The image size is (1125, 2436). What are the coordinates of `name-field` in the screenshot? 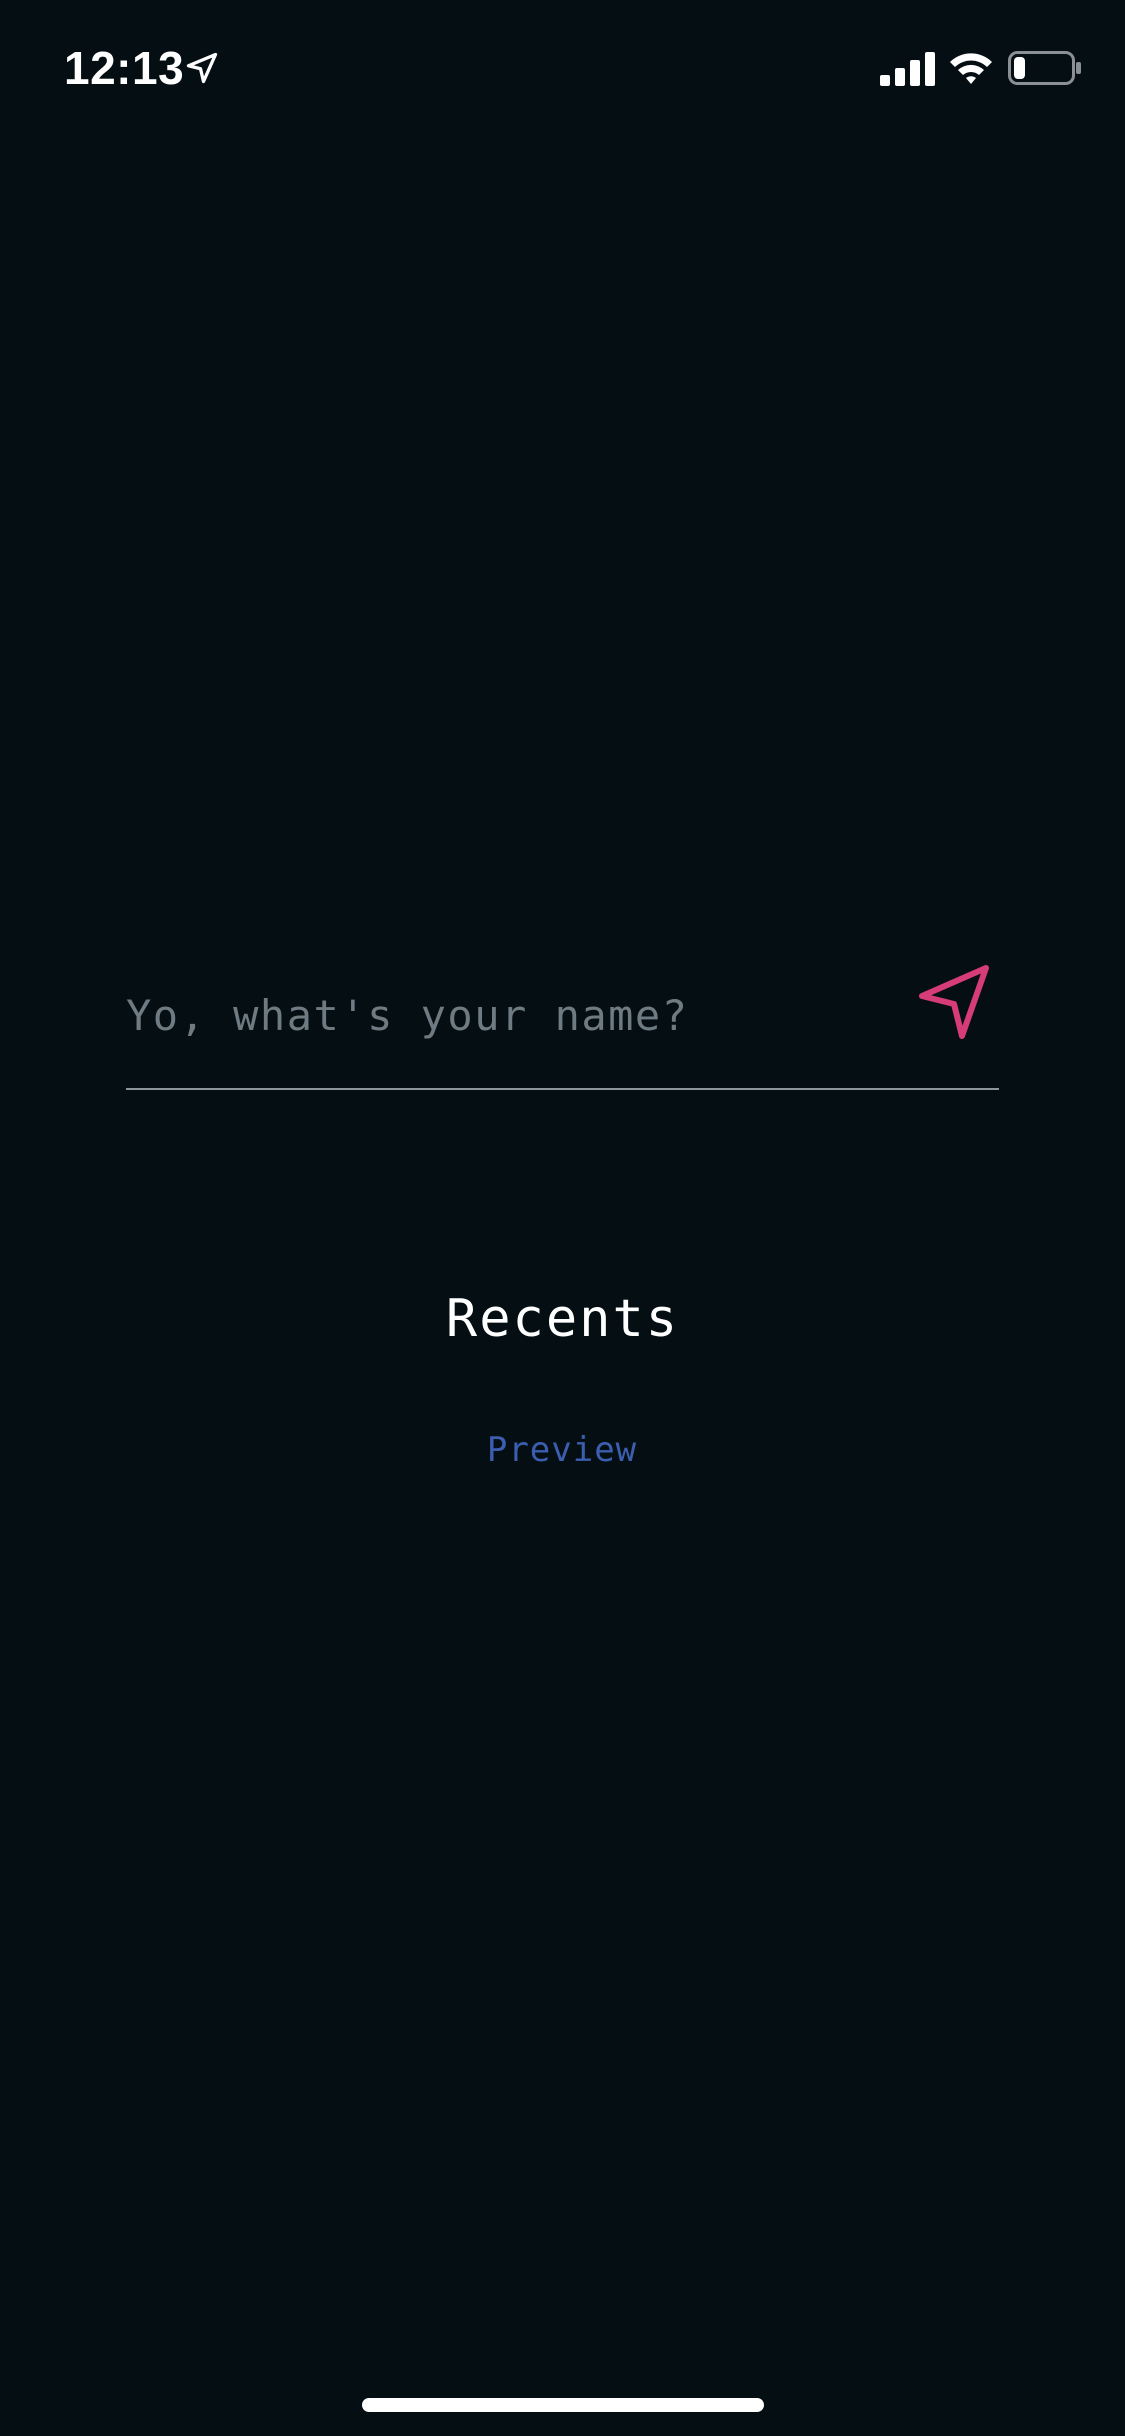 It's located at (562, 1025).